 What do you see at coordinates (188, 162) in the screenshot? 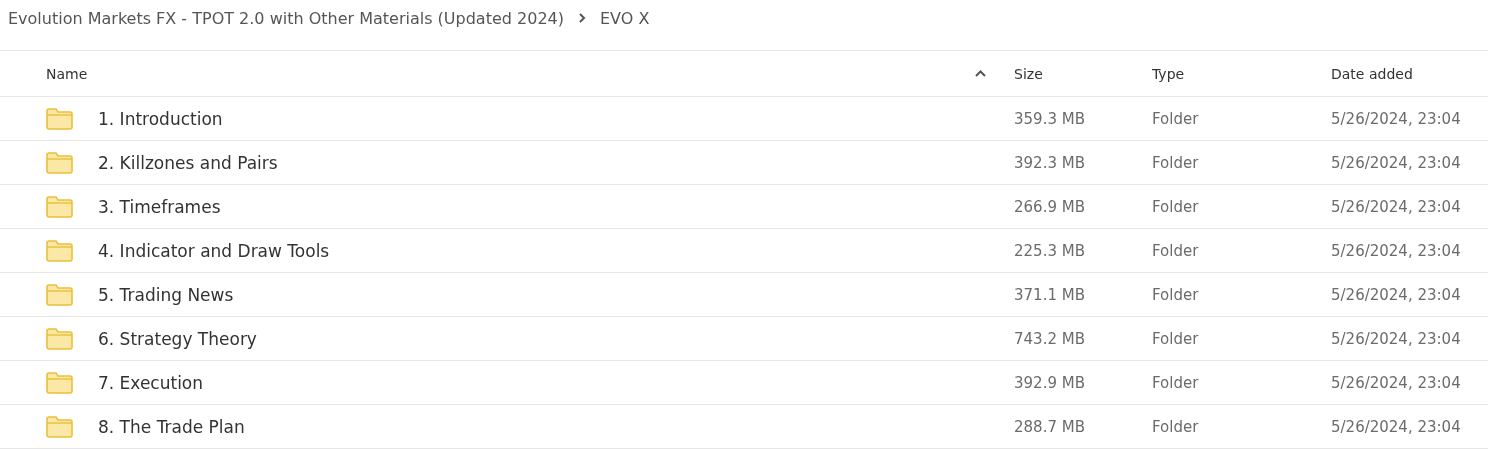
I see `folder-name: 2. Killzones and Pairs` at bounding box center [188, 162].